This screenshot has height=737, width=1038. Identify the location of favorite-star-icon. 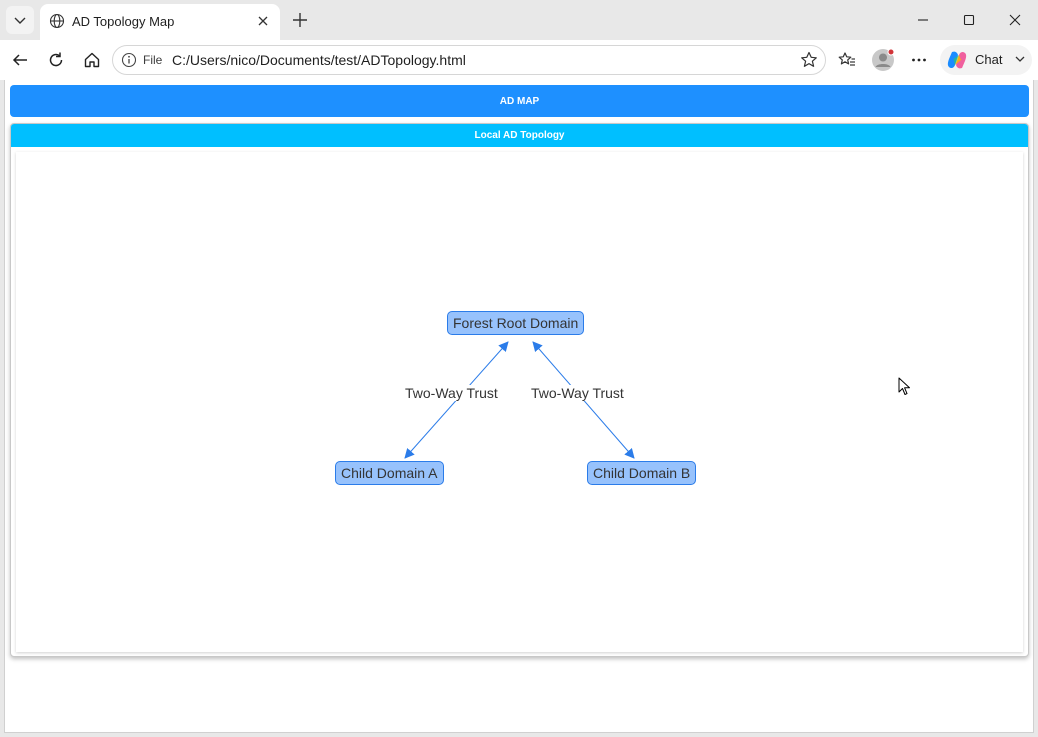
(809, 60).